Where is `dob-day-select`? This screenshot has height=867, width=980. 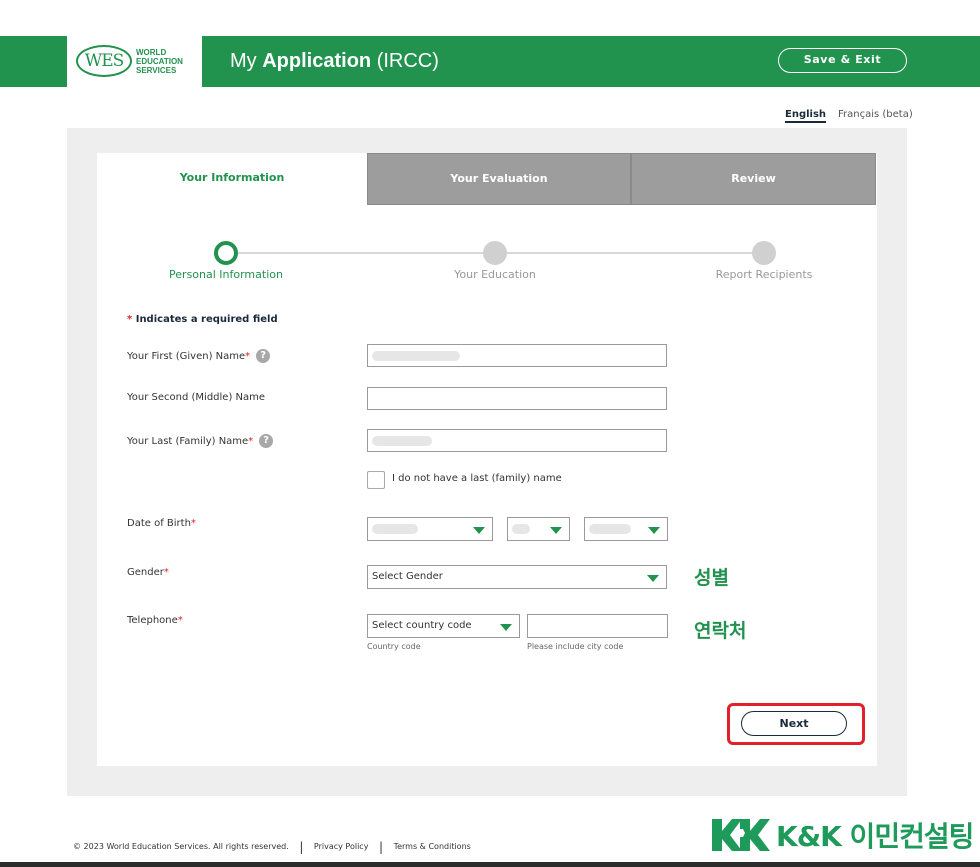
dob-day-select is located at coordinates (538, 529).